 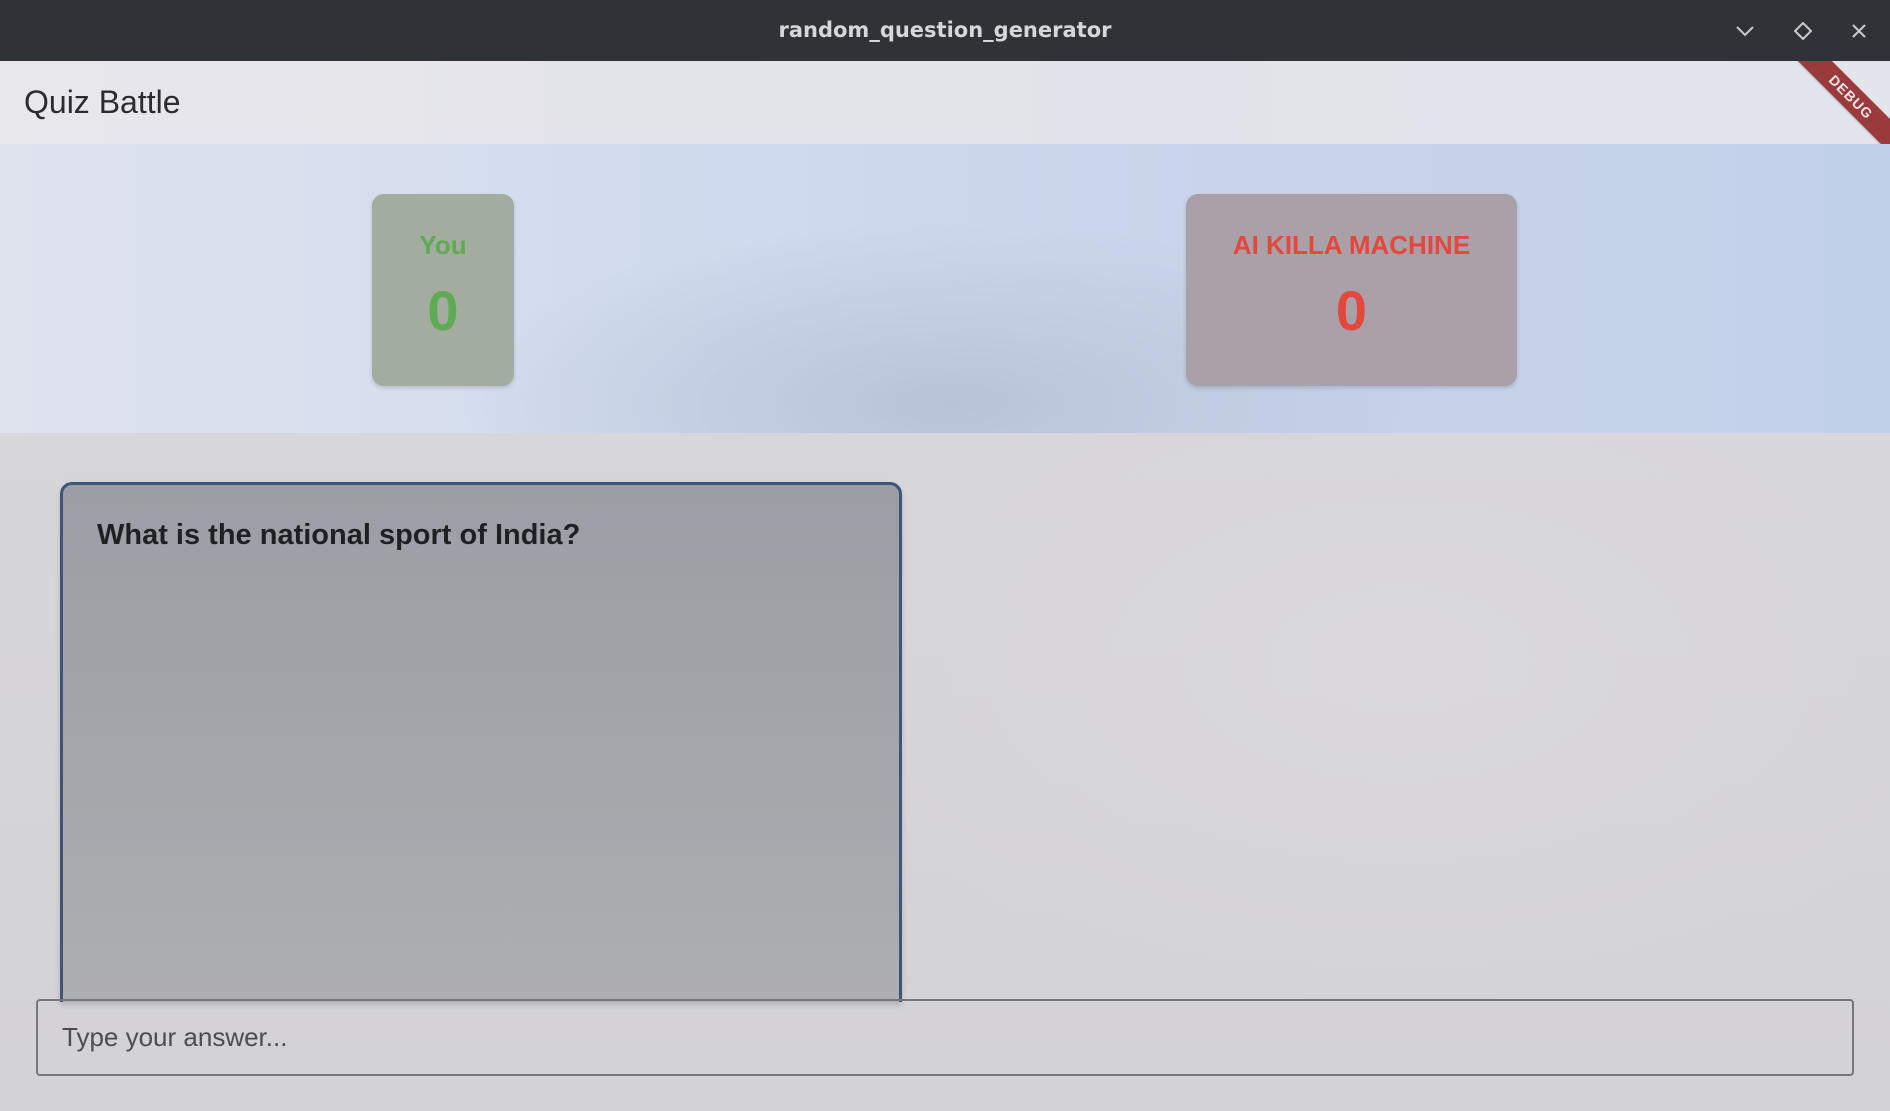 I want to click on title-bar: random_question_generator, so click(x=945, y=30).